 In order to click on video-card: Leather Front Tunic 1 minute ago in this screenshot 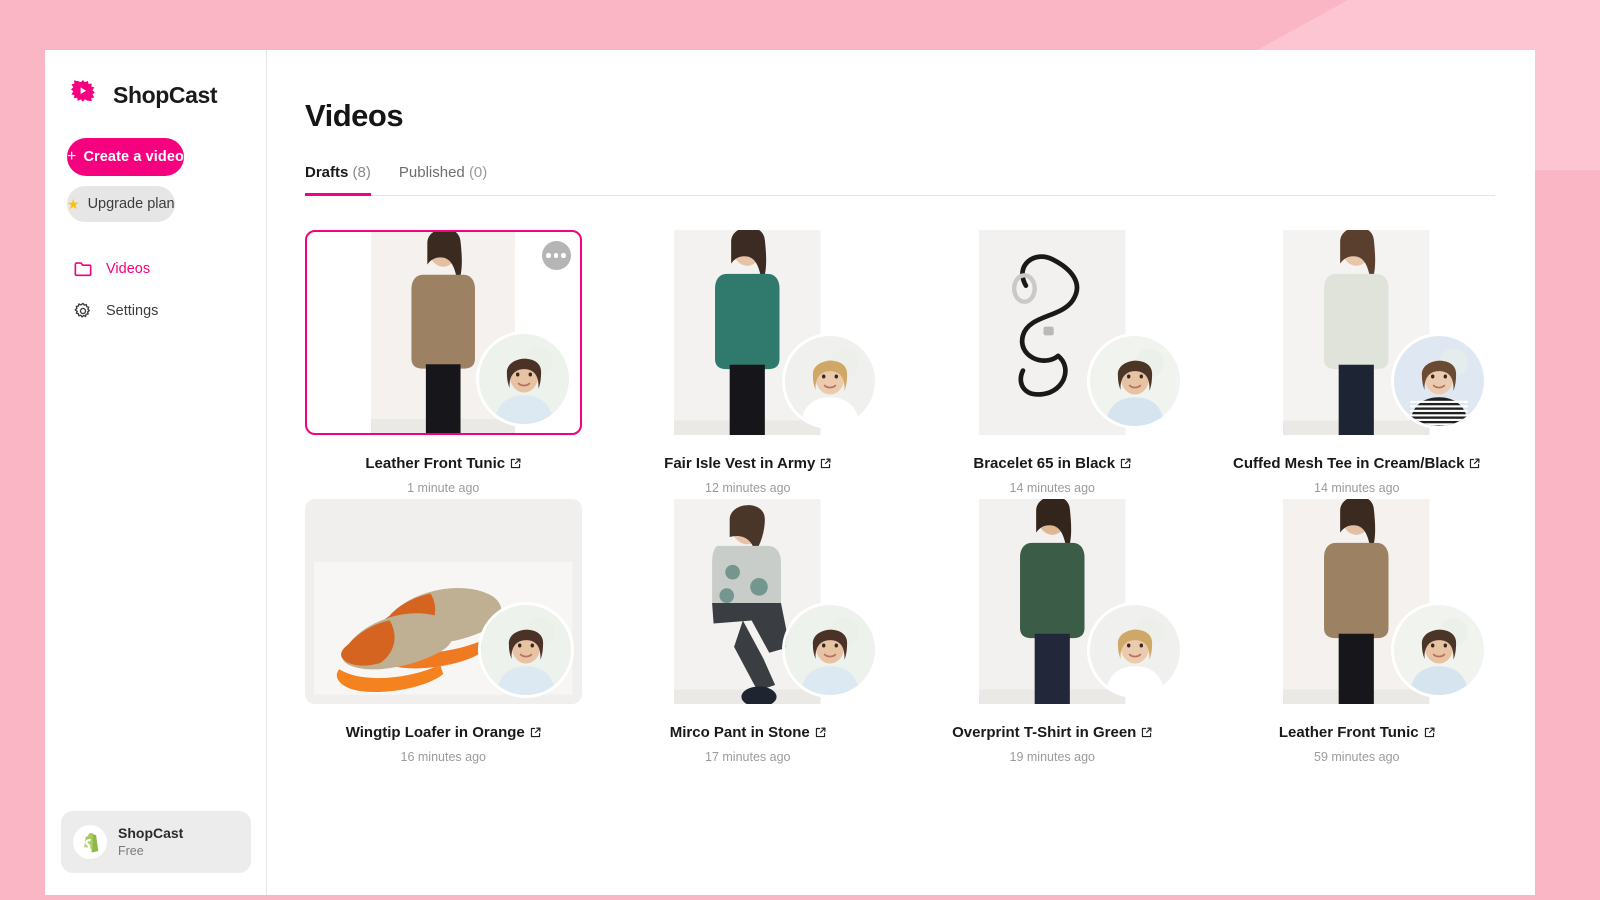, I will do `click(443, 362)`.